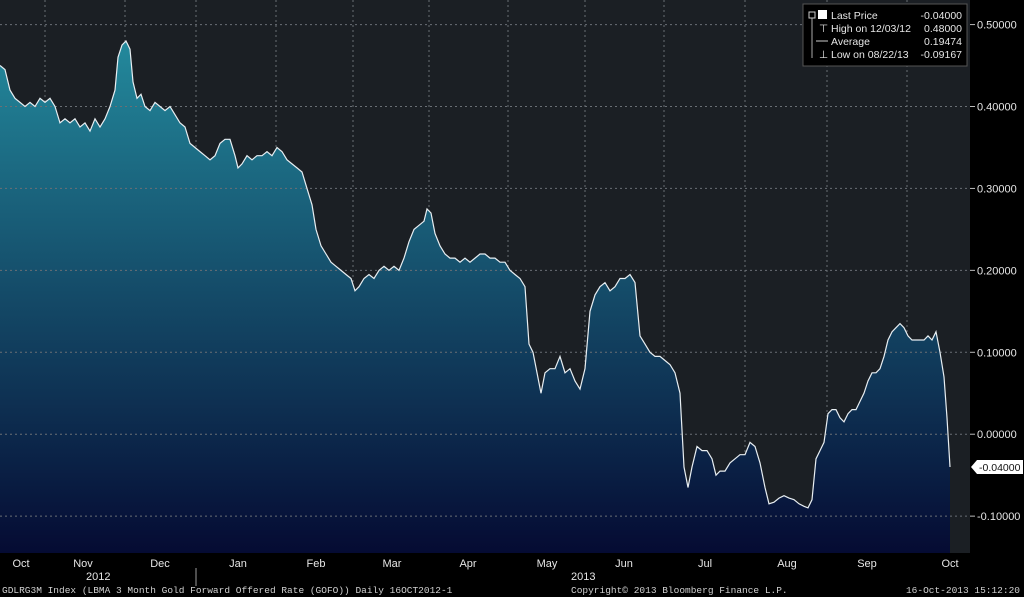 Image resolution: width=1024 pixels, height=597 pixels. Describe the element at coordinates (942, 16) in the screenshot. I see `legend-last-value: -0.04000` at that location.